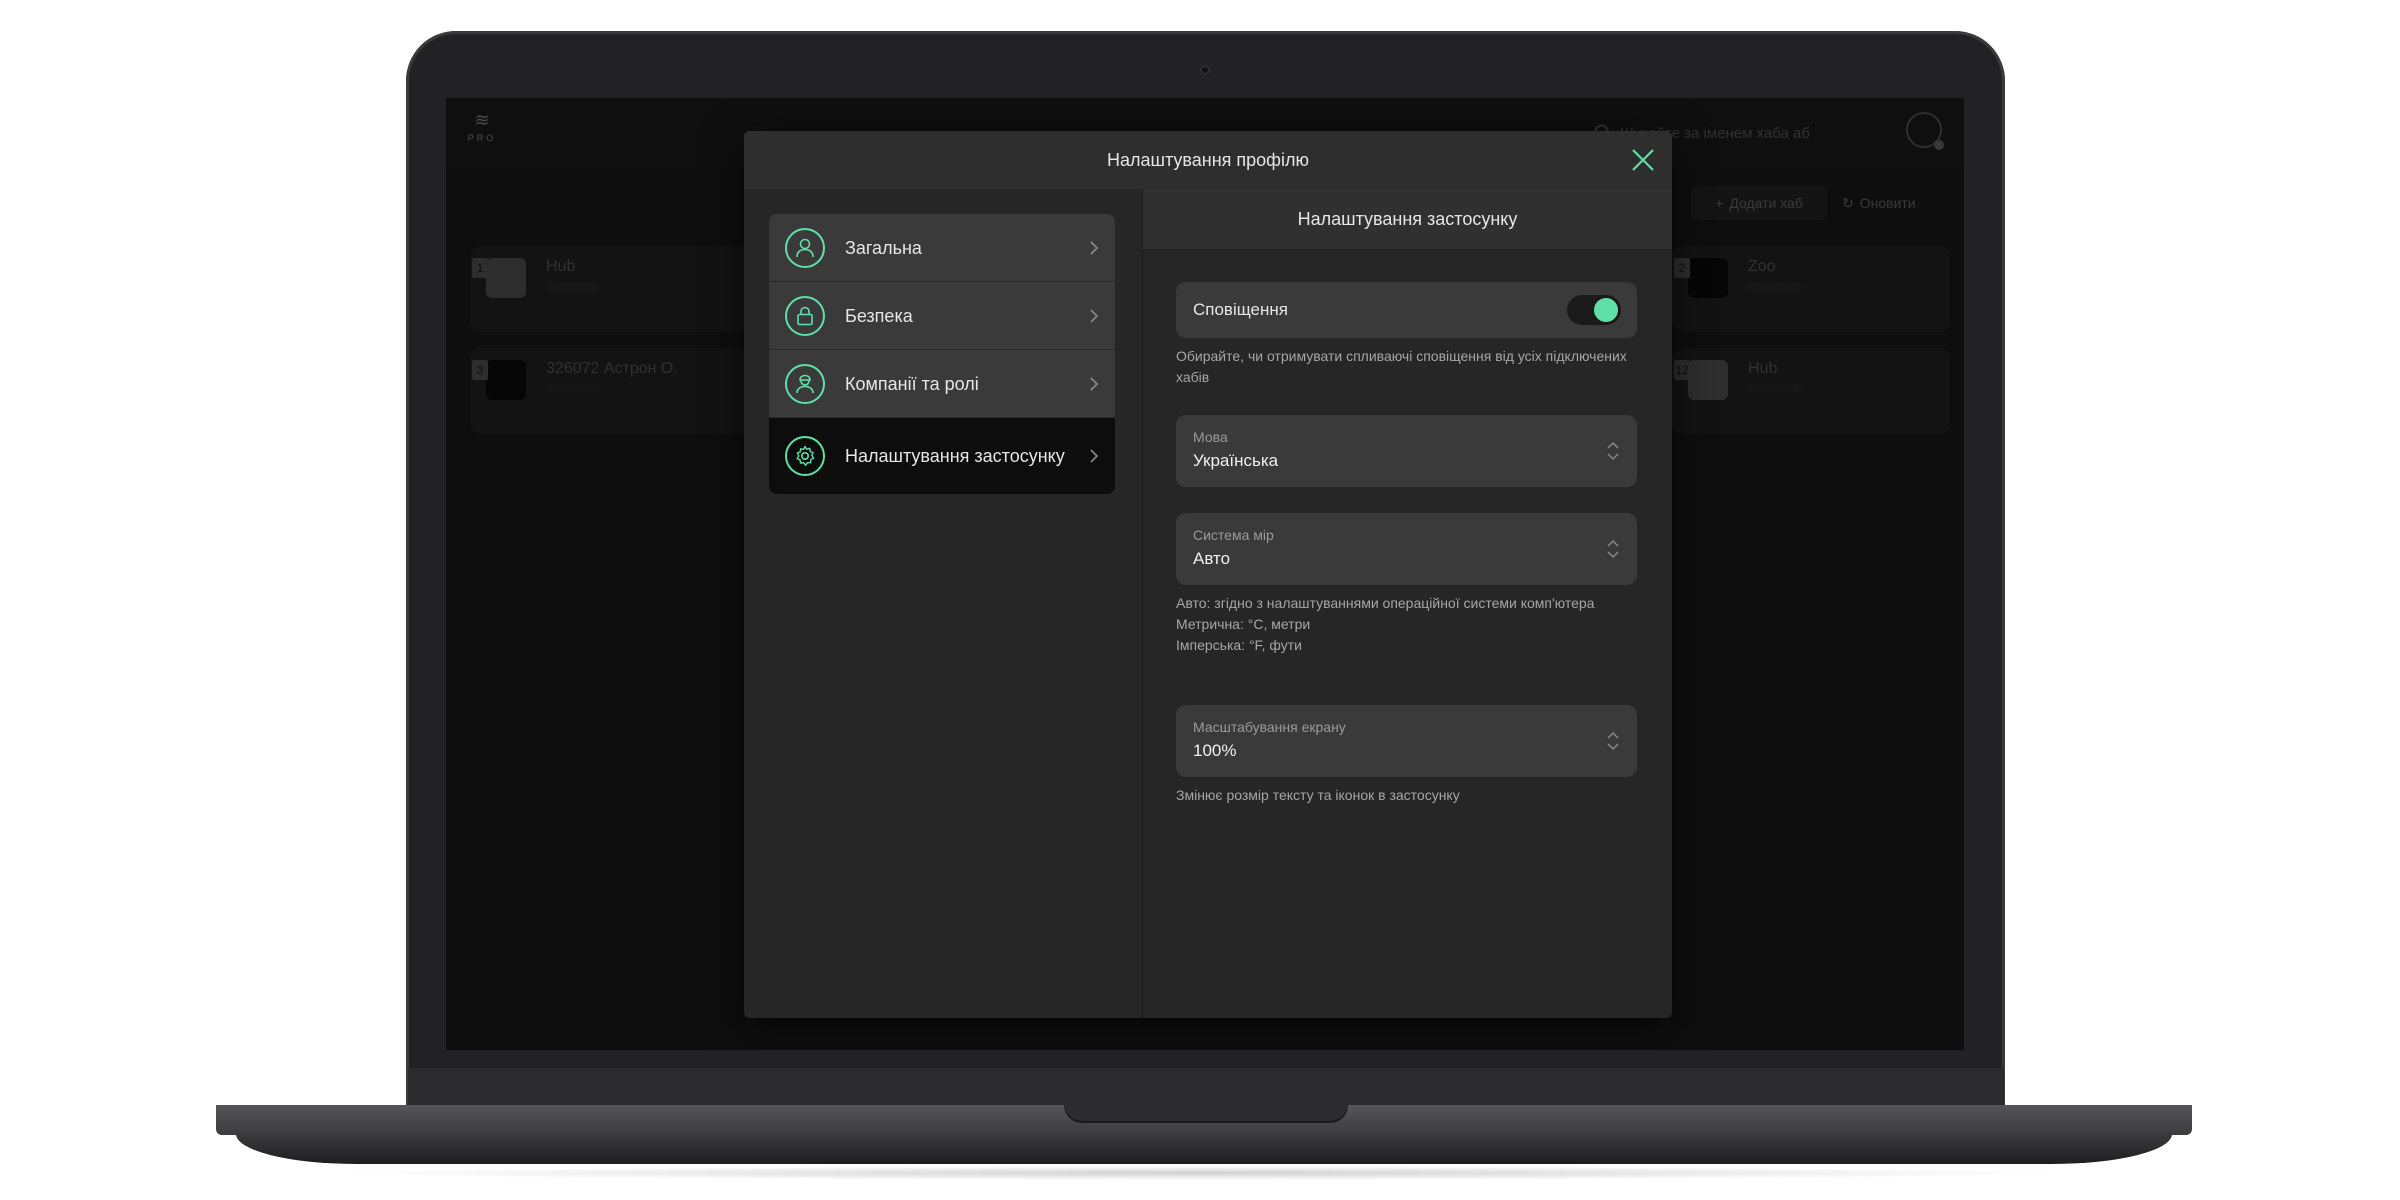 The image size is (2400, 1200). What do you see at coordinates (1200, 1173) in the screenshot?
I see `laptop-shadow` at bounding box center [1200, 1173].